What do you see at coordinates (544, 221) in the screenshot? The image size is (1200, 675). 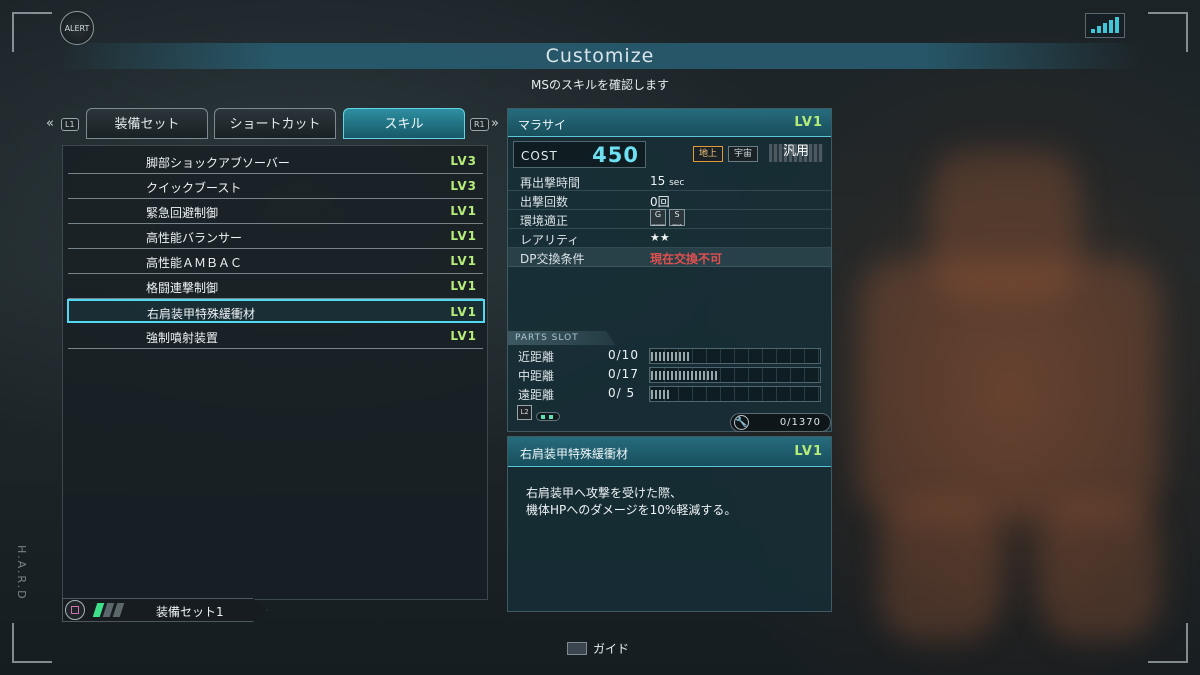 I see `info-label: 環境適正` at bounding box center [544, 221].